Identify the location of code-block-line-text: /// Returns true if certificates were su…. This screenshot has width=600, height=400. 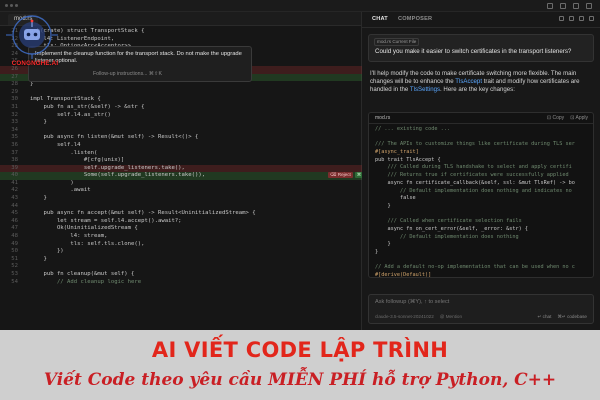
(472, 175).